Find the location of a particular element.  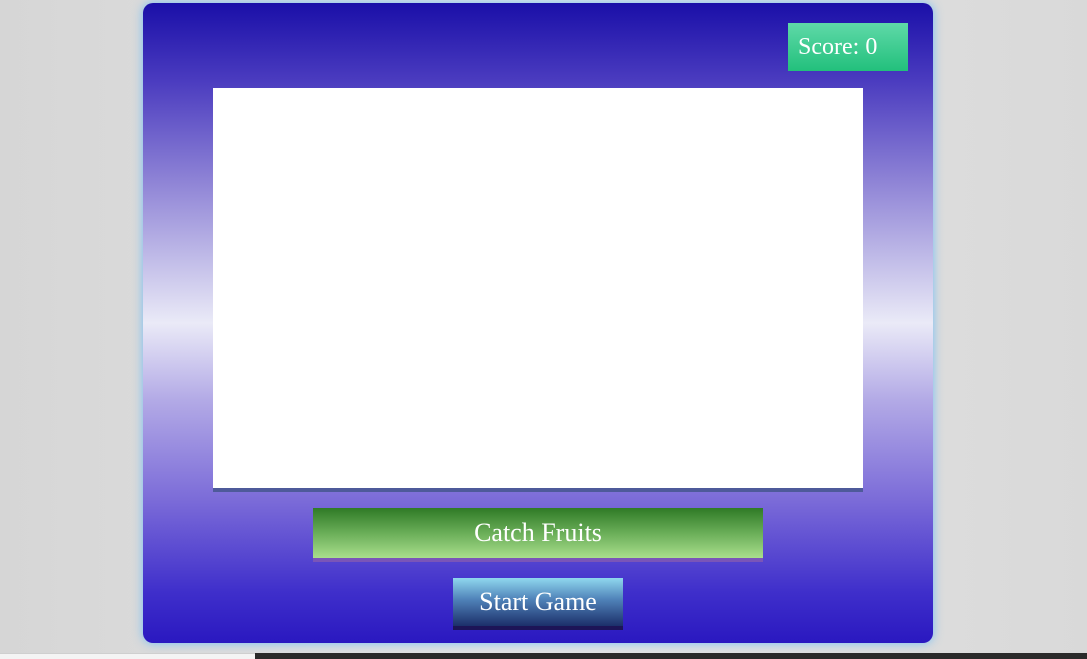

game-title: Catch Fruits is located at coordinates (538, 535).